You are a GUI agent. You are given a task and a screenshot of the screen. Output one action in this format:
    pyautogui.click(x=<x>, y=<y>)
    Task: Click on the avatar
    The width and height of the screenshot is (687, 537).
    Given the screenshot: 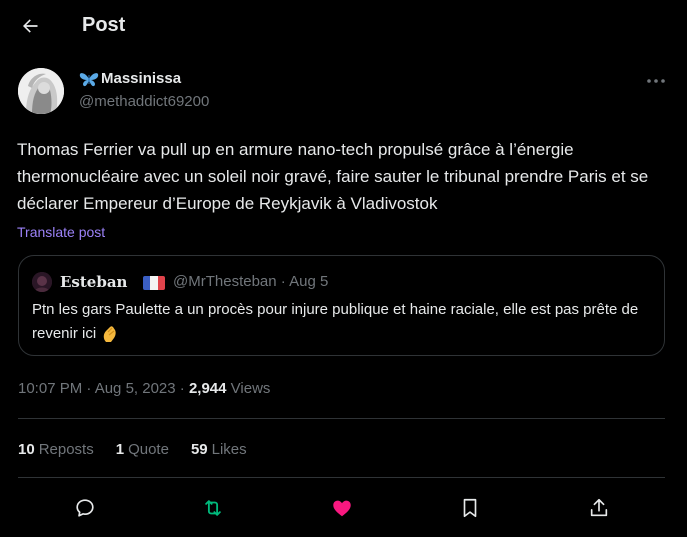 What is the action you would take?
    pyautogui.click(x=41, y=91)
    